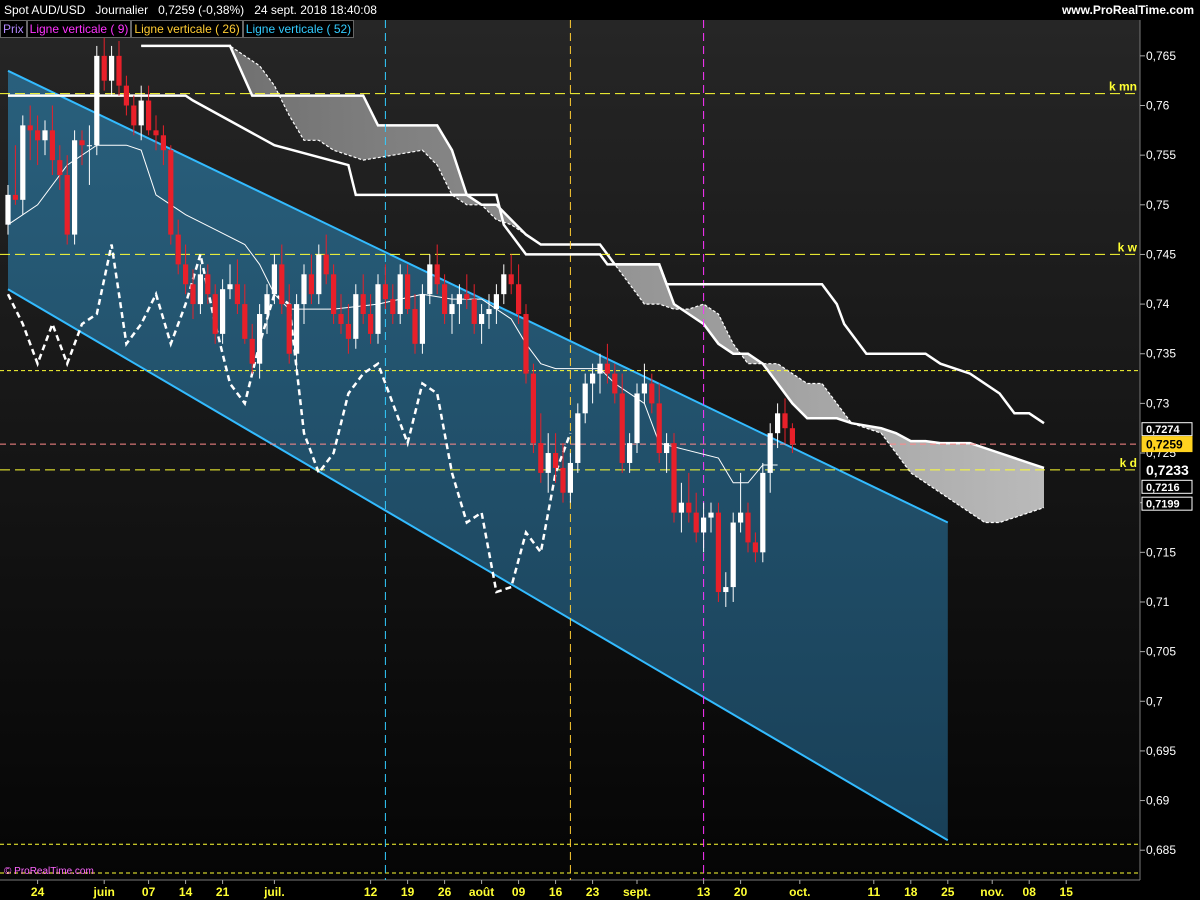  Describe the element at coordinates (1161, 354) in the screenshot. I see `y-tick-label: 0,735` at that location.